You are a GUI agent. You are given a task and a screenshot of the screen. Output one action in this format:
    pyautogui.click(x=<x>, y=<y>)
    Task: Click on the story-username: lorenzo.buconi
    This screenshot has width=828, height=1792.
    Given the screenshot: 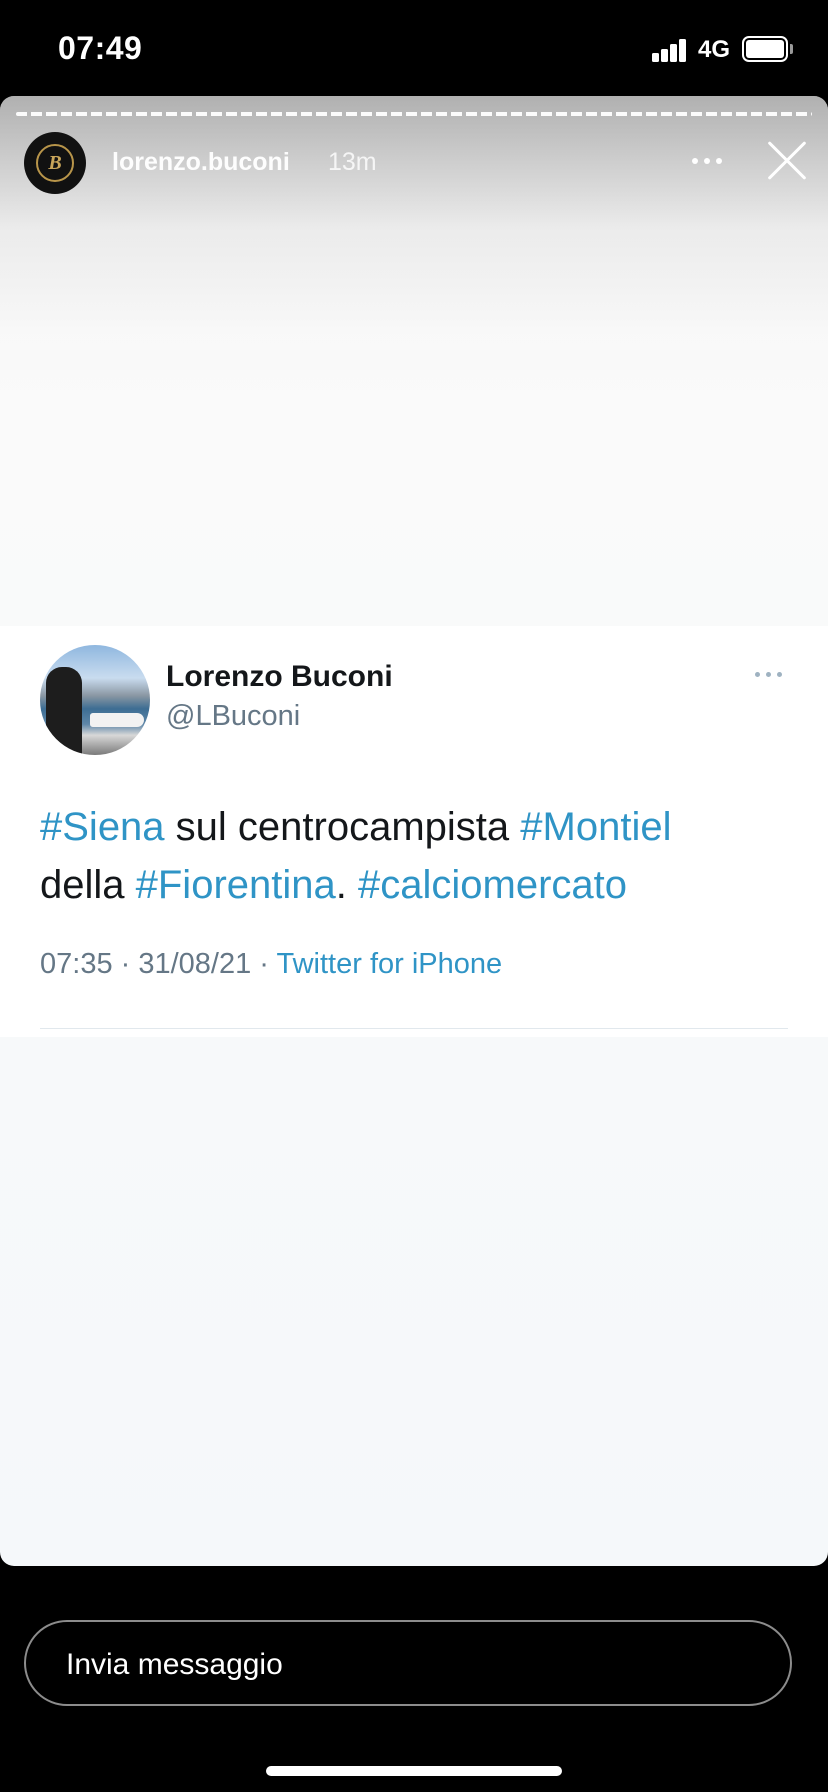 What is the action you would take?
    pyautogui.click(x=201, y=162)
    